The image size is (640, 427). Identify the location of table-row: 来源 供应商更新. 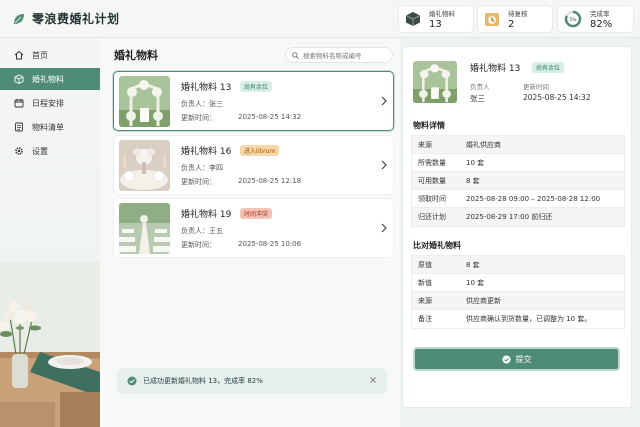
(518, 301).